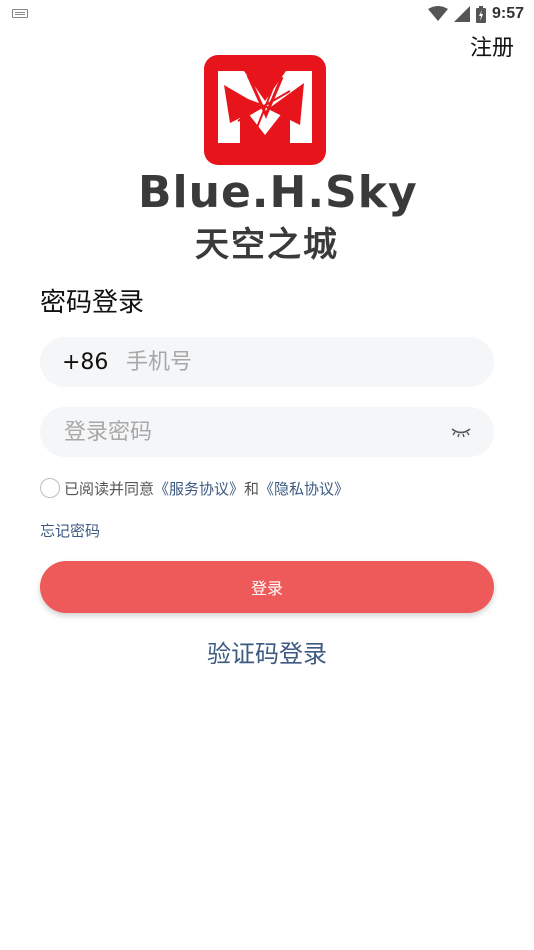 The height and width of the screenshot is (950, 534). I want to click on password-field, so click(267, 432).